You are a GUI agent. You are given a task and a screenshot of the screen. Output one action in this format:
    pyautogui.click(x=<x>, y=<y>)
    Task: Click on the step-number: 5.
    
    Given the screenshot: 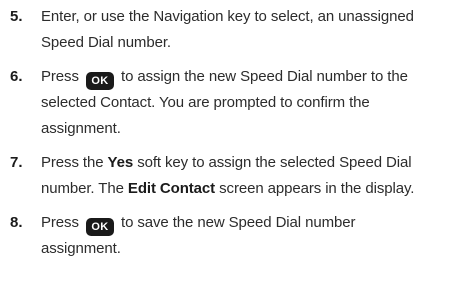 What is the action you would take?
    pyautogui.click(x=16, y=16)
    